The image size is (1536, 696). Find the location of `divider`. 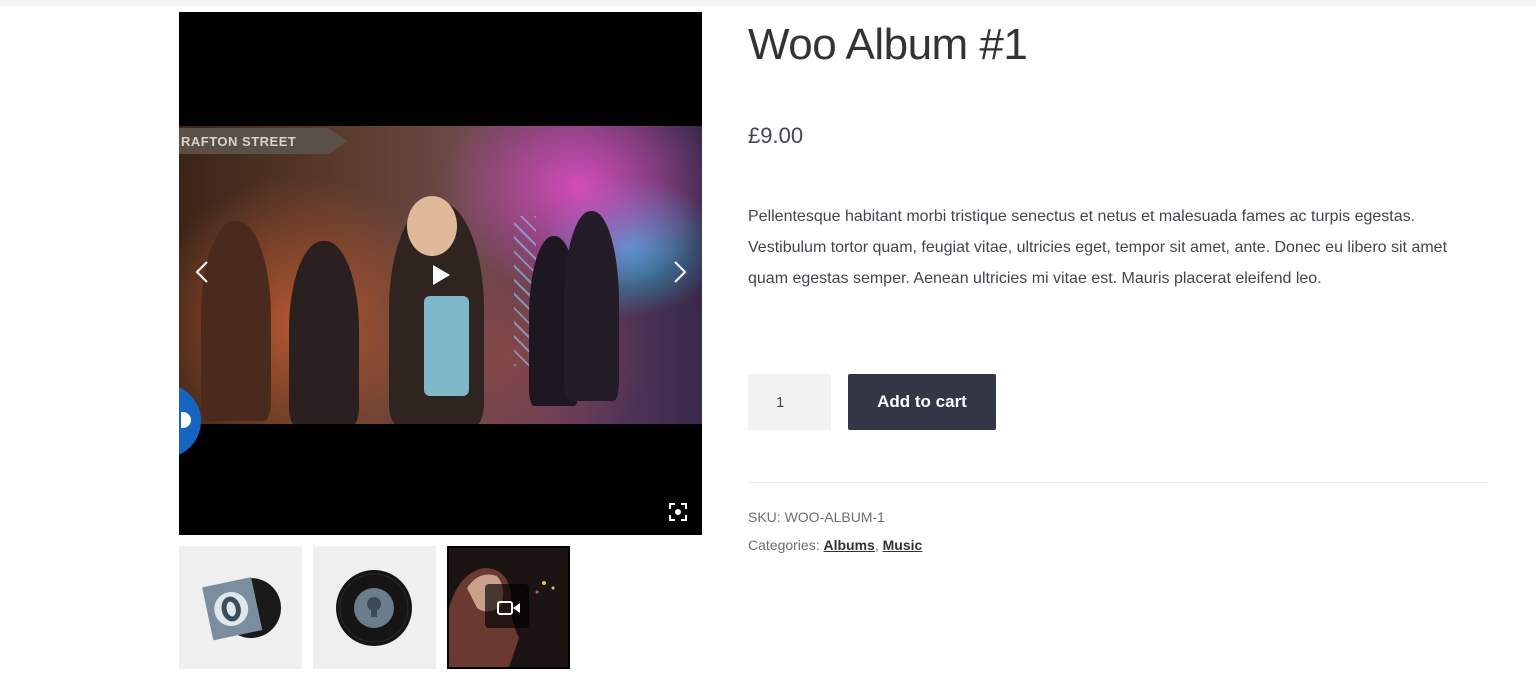

divider is located at coordinates (1118, 482).